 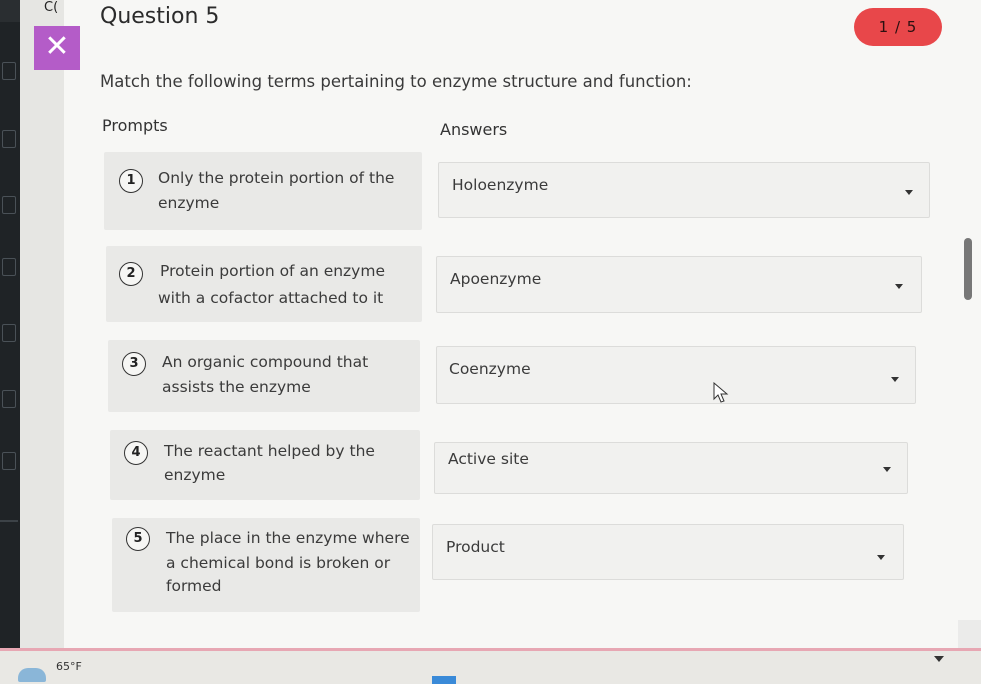 I want to click on prompt-item-4: 4 The reactant helped by the enzyme, so click(x=265, y=465).